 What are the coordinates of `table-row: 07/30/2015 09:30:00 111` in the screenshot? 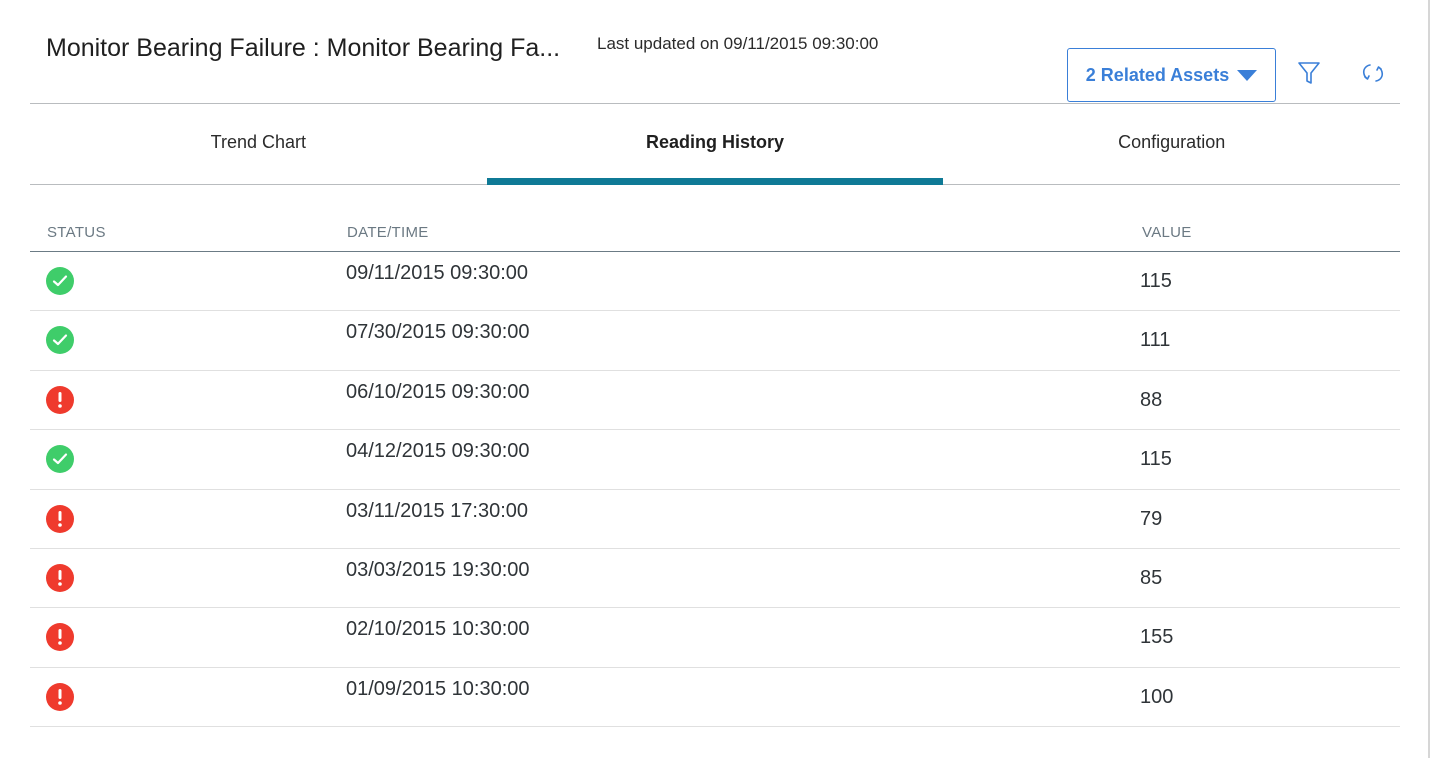 It's located at (715, 341).